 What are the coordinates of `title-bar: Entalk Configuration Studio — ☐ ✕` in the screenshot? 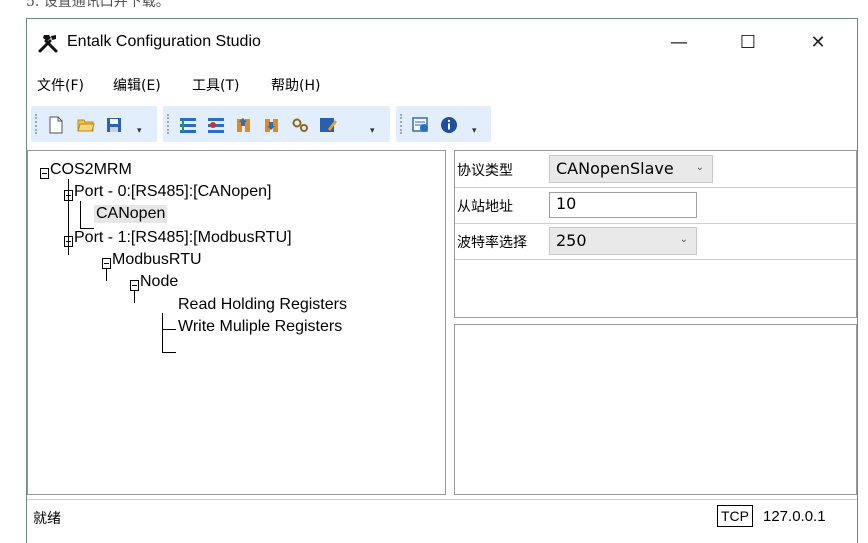 It's located at (442, 42).